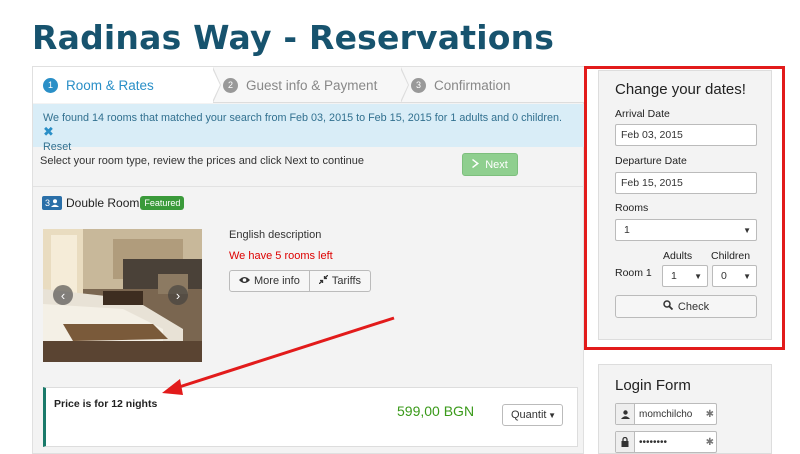  Describe the element at coordinates (178, 295) in the screenshot. I see `photo-next-arrow: ›` at that location.